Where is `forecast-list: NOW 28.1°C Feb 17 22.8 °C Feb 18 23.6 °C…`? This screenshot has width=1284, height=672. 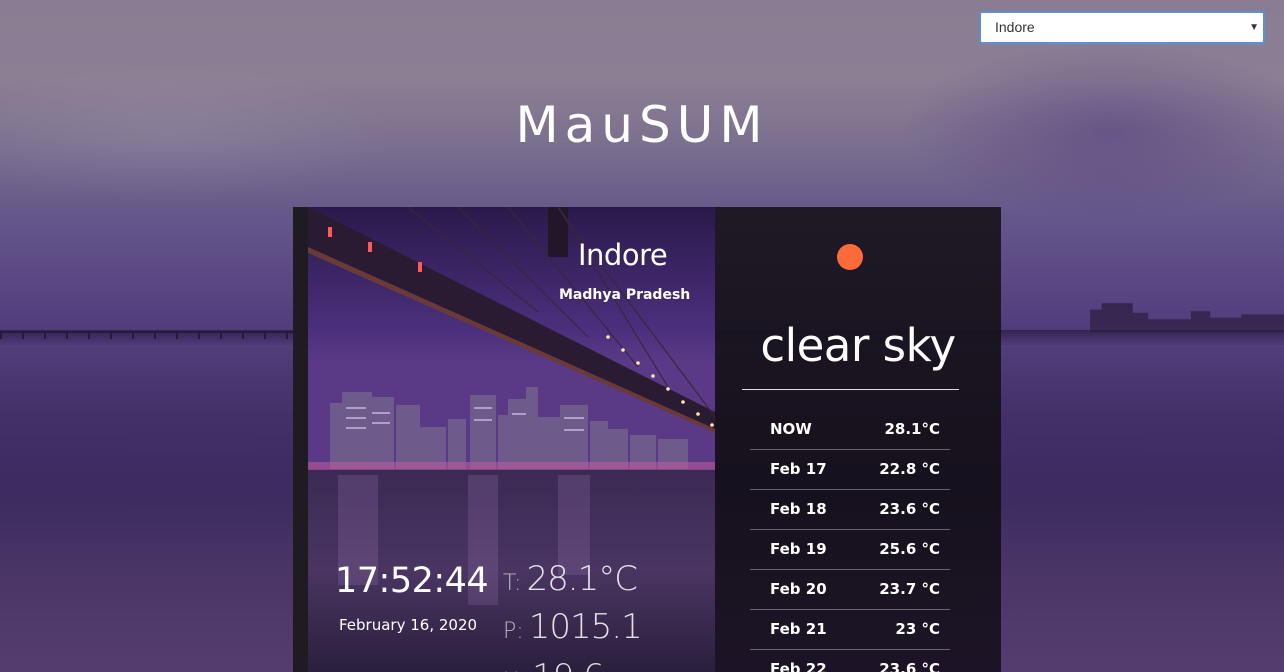
forecast-list: NOW 28.1°C Feb 17 22.8 °C Feb 18 23.6 °C… is located at coordinates (850, 541).